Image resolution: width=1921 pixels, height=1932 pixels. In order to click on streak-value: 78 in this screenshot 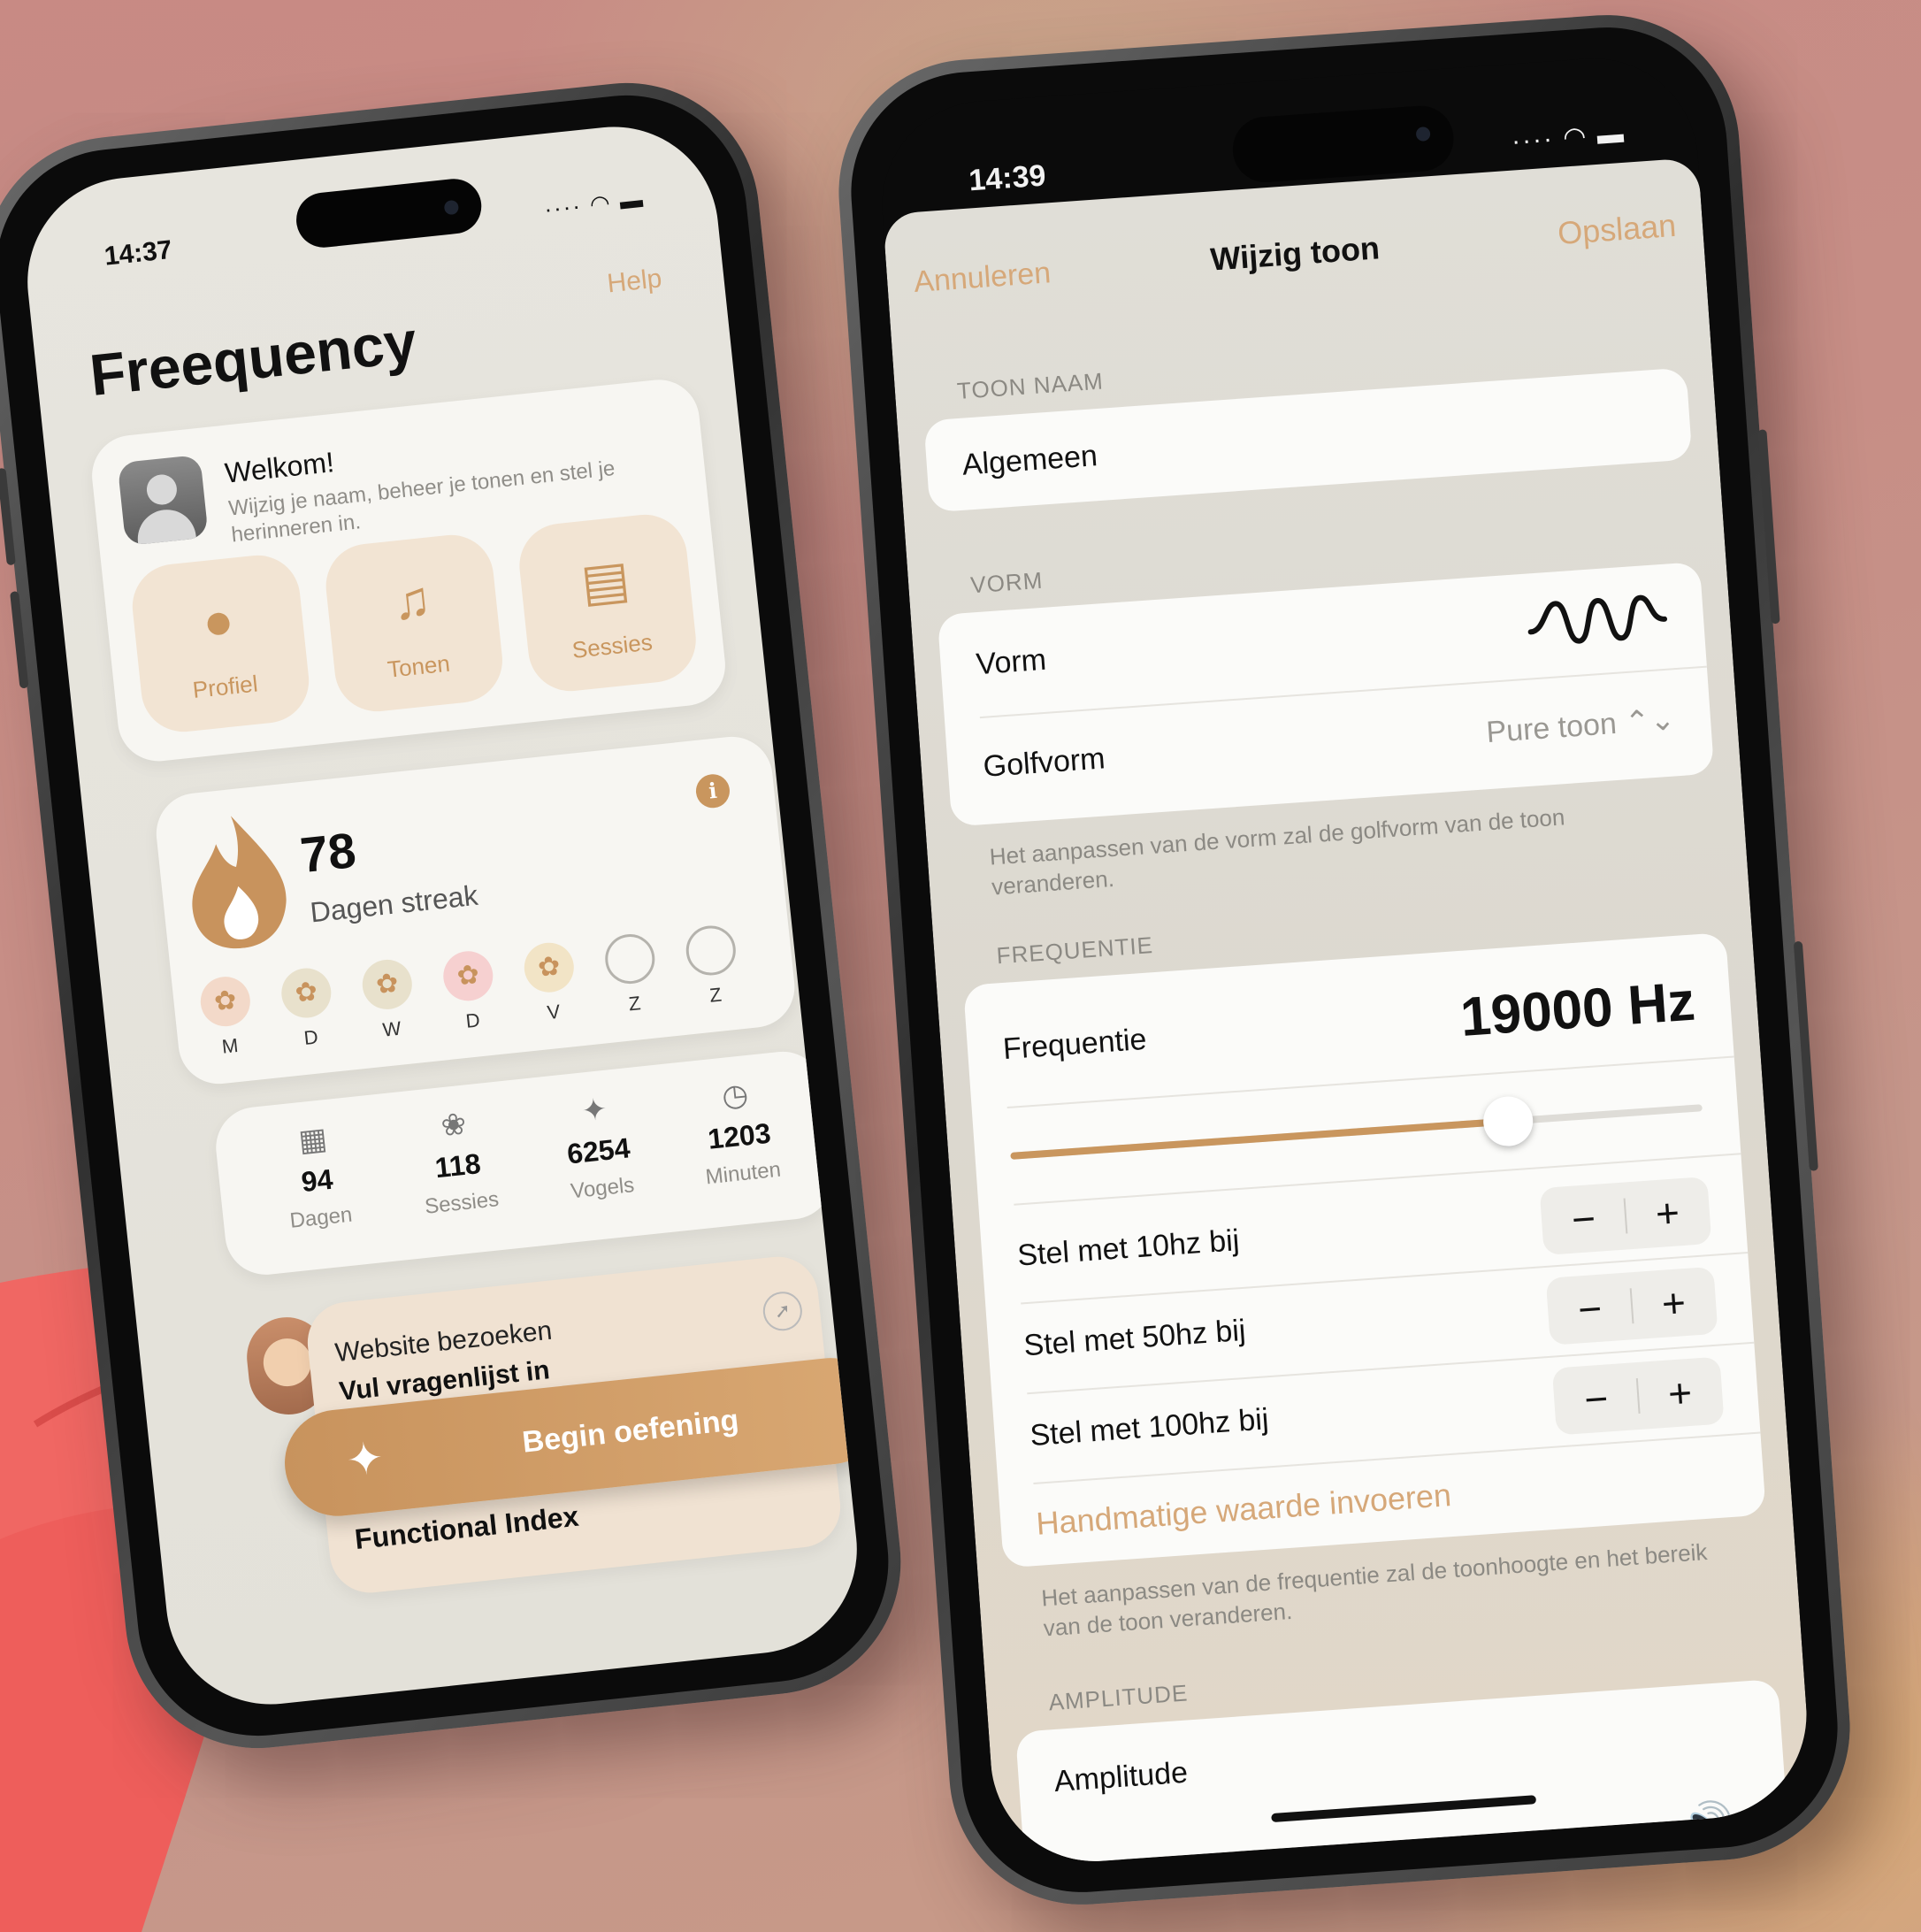, I will do `click(328, 853)`.